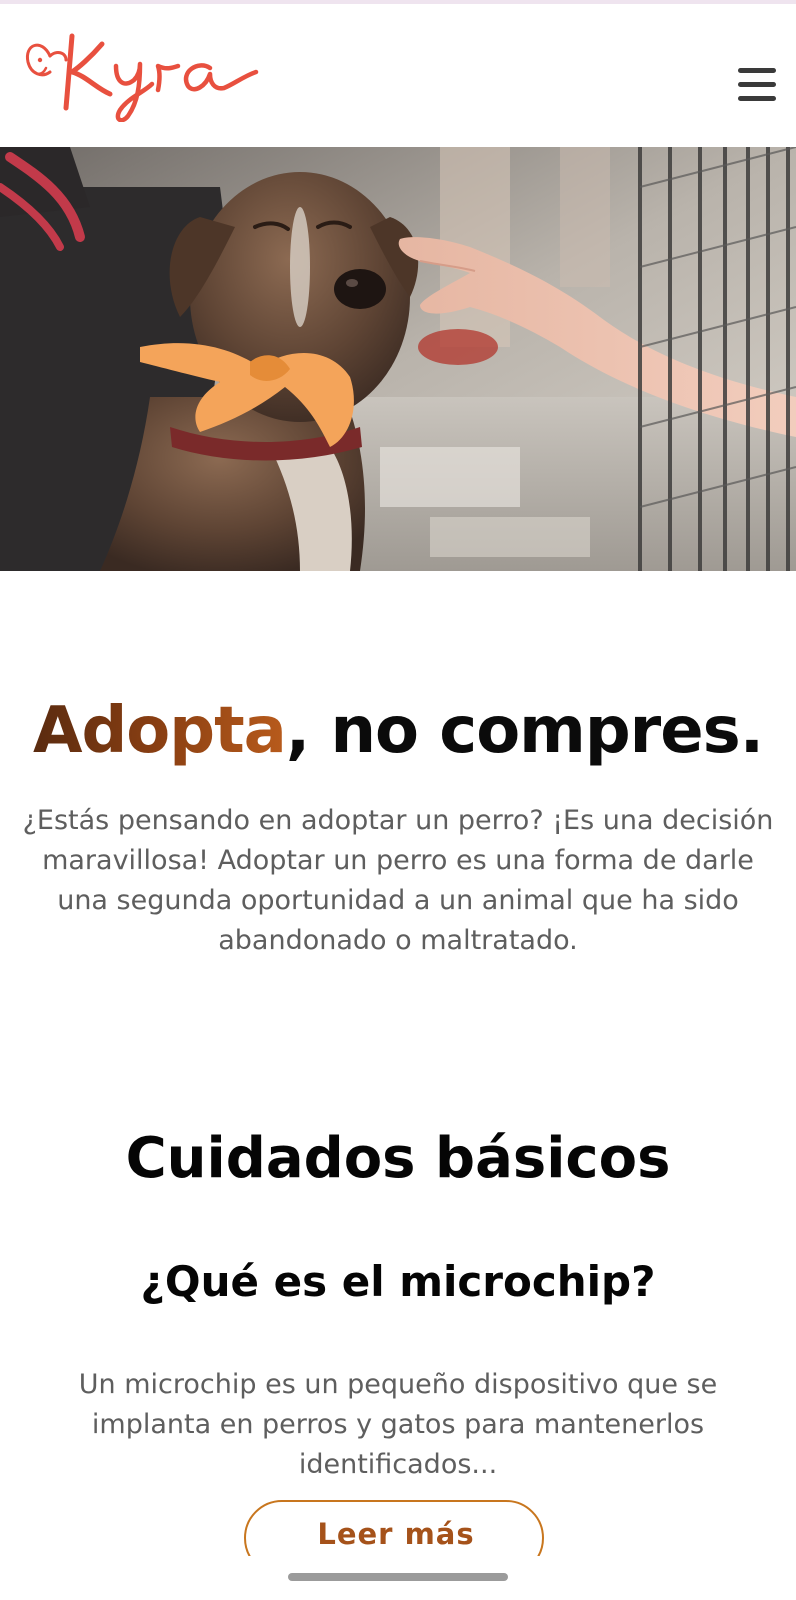 This screenshot has width=796, height=1600. Describe the element at coordinates (398, 1159) in the screenshot. I see `section-title: Cuidados básicos` at that location.